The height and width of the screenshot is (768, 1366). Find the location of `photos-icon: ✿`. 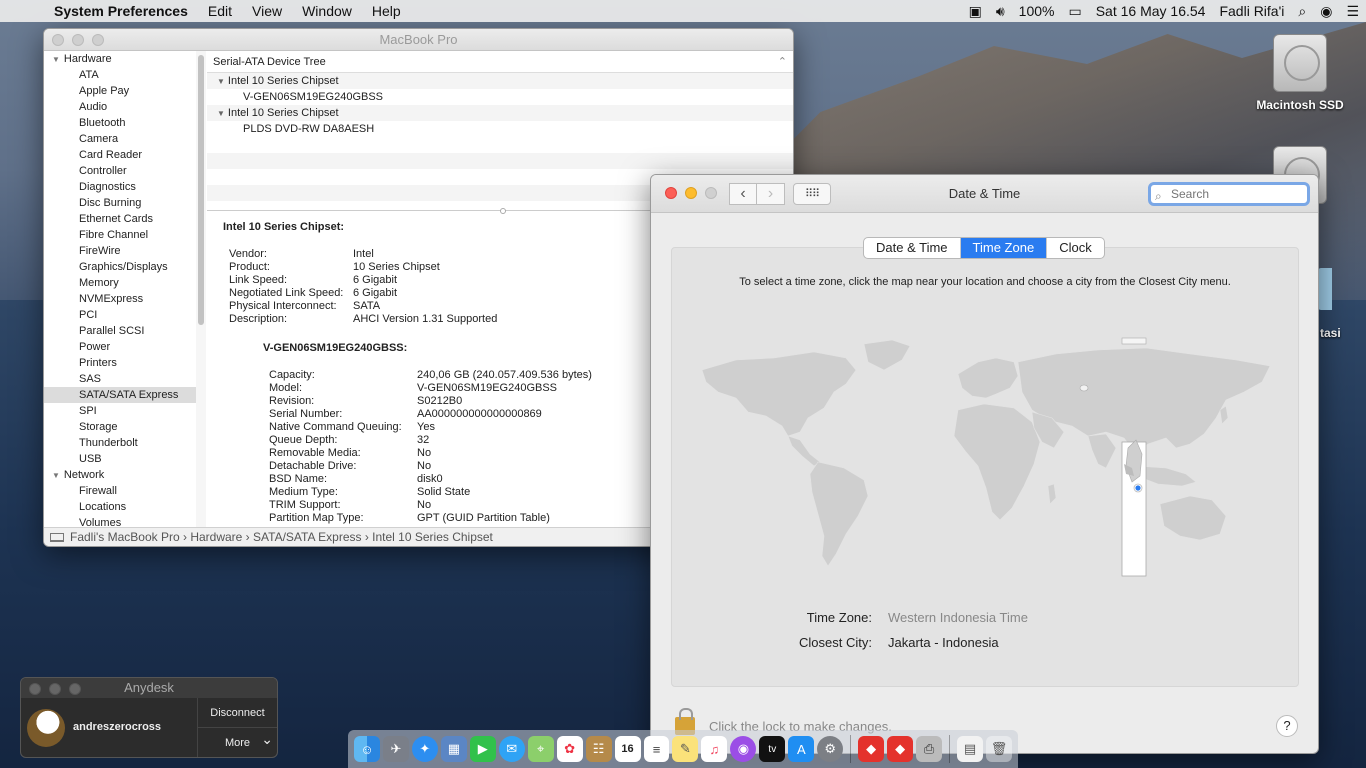

photos-icon: ✿ is located at coordinates (569, 749).